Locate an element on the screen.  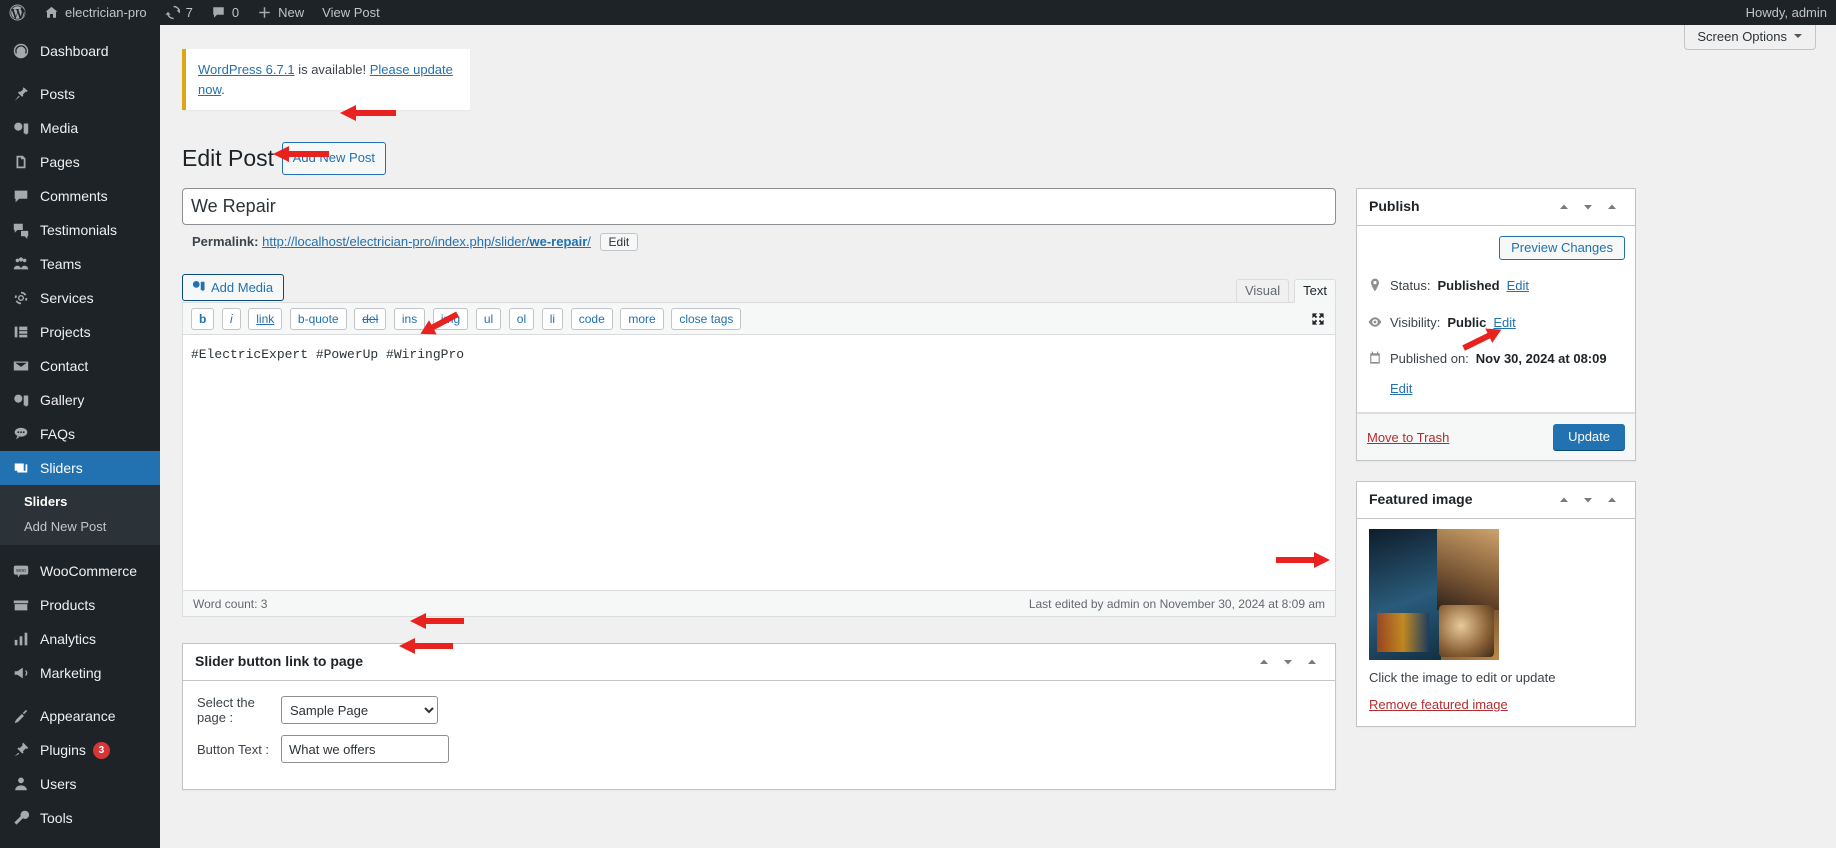
comments-button: 0 is located at coordinates (225, 12).